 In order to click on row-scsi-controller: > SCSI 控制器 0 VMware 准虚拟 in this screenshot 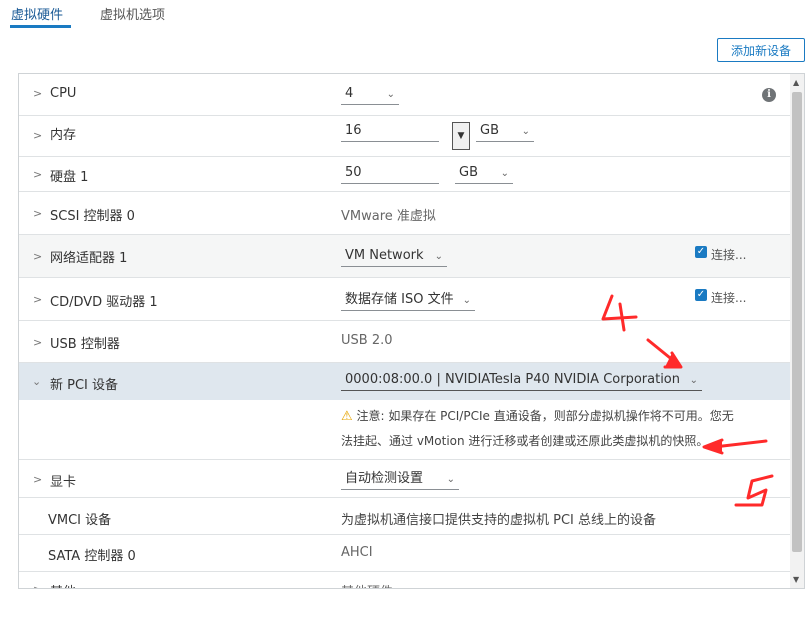, I will do `click(404, 213)`.